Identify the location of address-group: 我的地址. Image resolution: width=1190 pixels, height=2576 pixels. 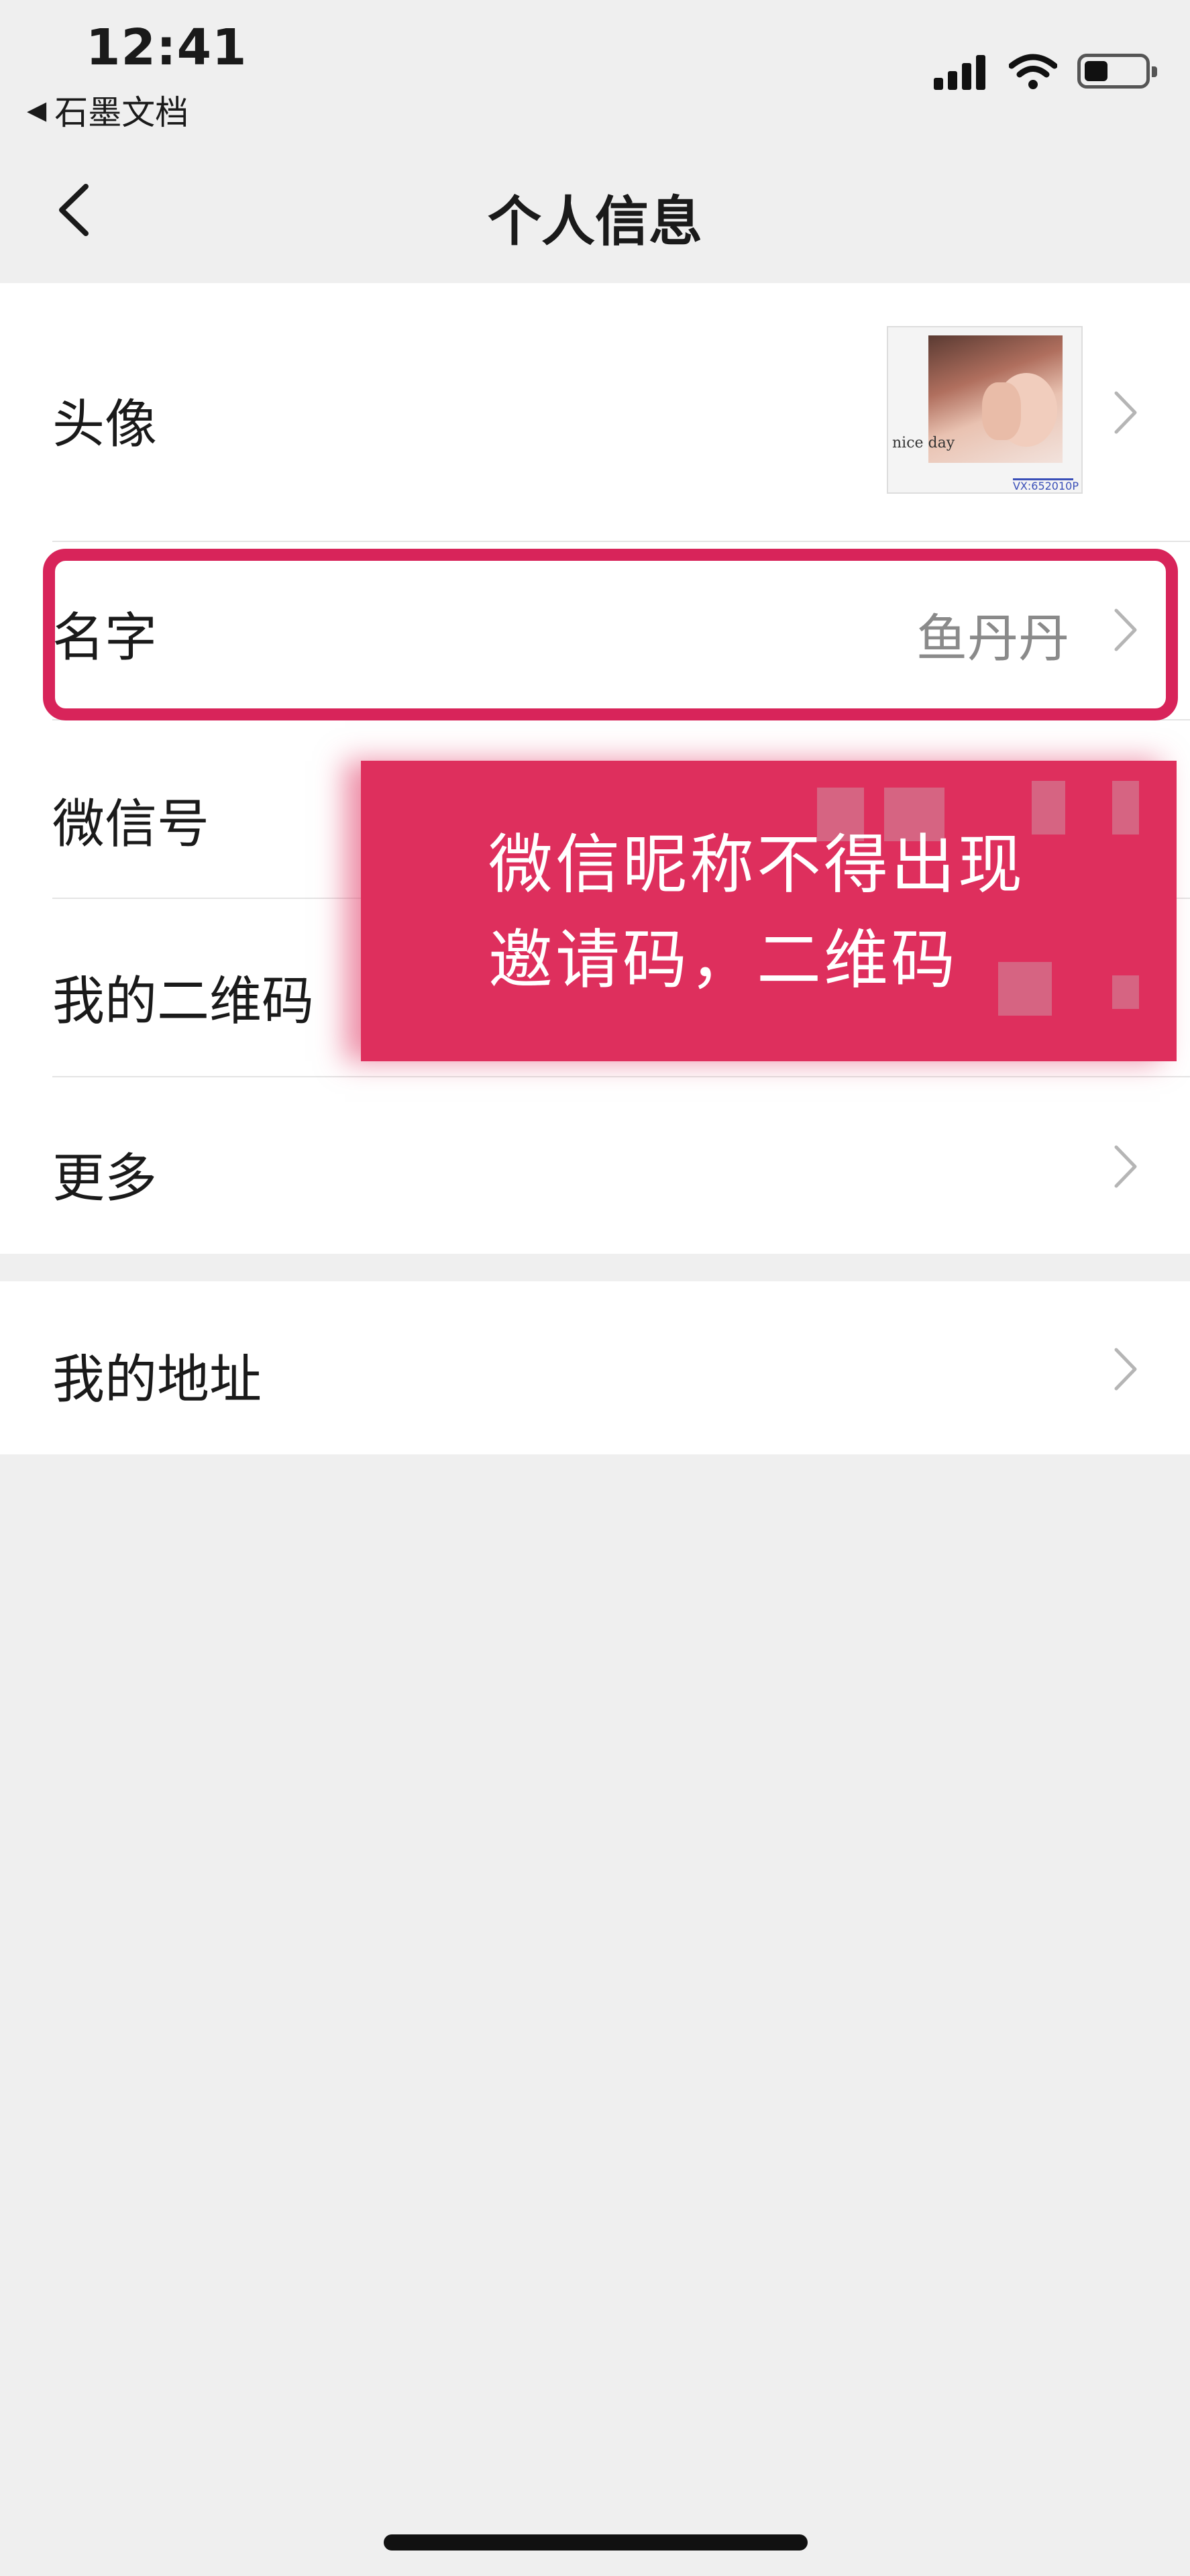
(595, 1367).